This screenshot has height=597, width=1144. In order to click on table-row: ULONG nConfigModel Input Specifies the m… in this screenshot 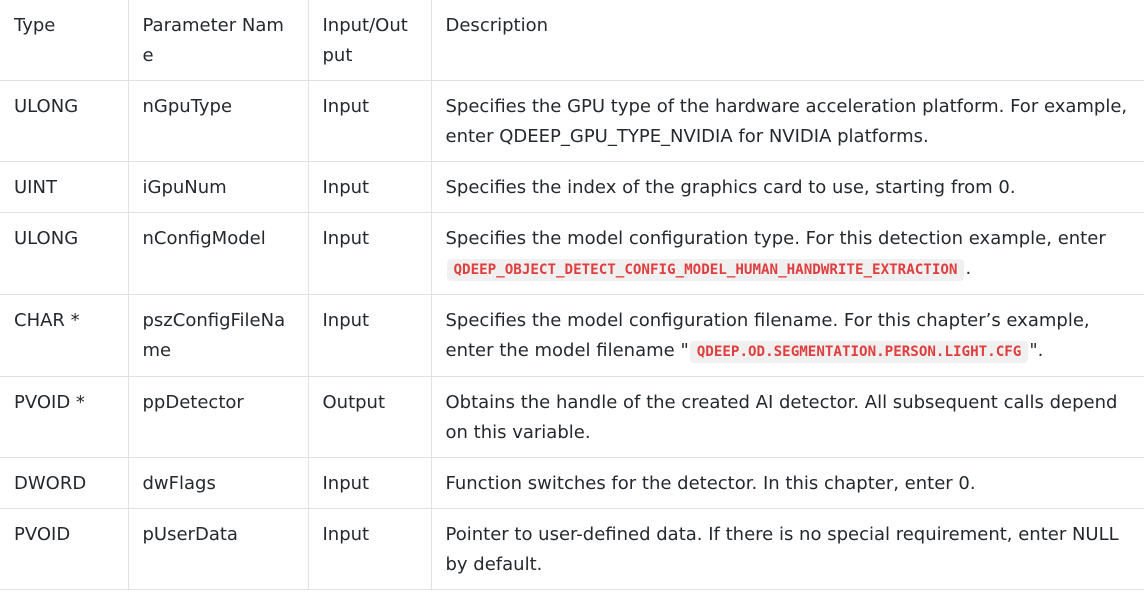, I will do `click(572, 253)`.